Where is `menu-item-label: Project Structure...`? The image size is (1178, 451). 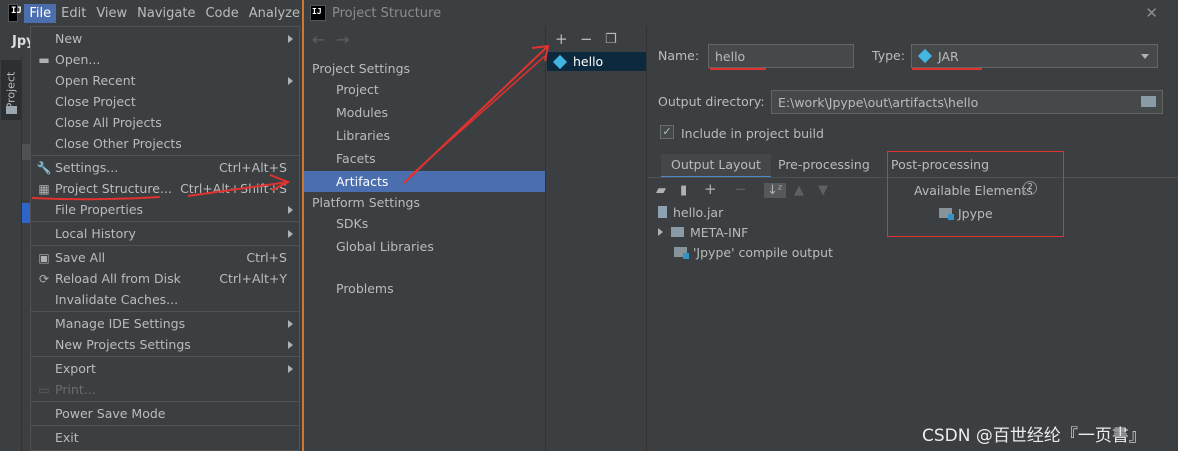
menu-item-label: Project Structure... is located at coordinates (113, 188).